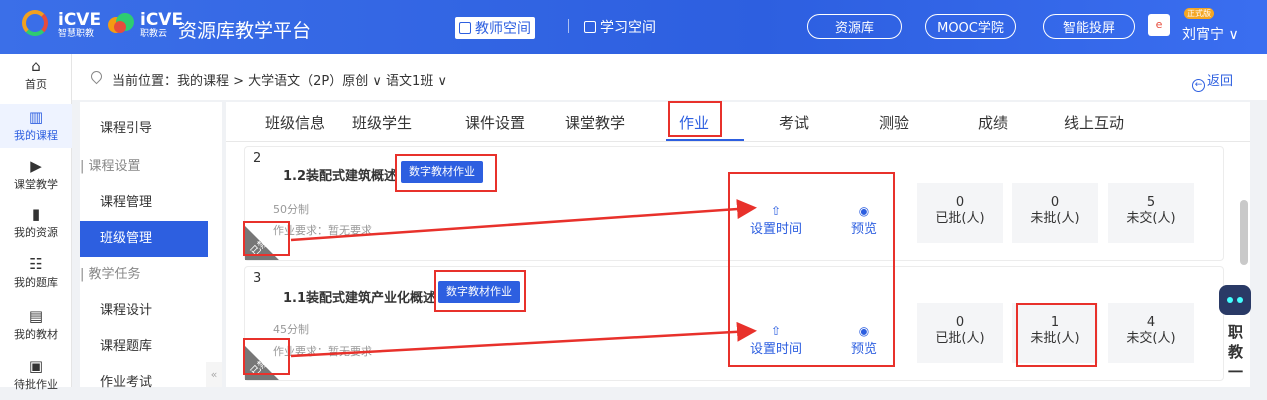 The width and height of the screenshot is (1267, 400). What do you see at coordinates (1210, 34) in the screenshot?
I see `user-menu: 刘宵宁 ∨` at bounding box center [1210, 34].